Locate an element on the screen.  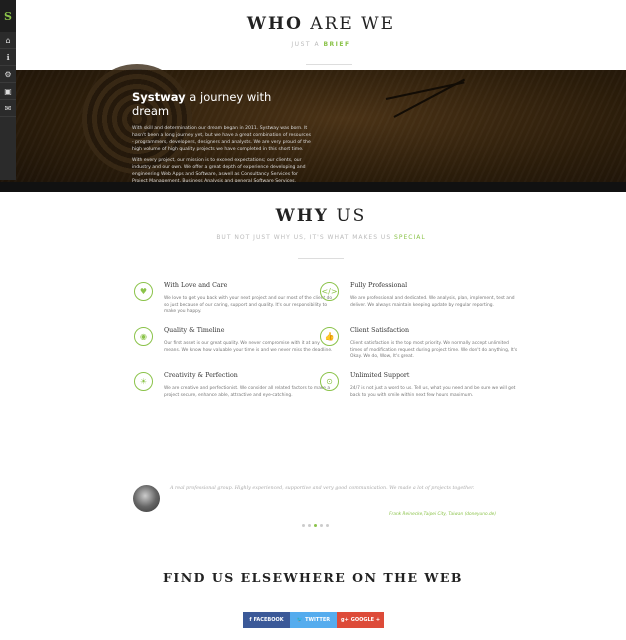
social-label: TWITTER is located at coordinates (318, 620).